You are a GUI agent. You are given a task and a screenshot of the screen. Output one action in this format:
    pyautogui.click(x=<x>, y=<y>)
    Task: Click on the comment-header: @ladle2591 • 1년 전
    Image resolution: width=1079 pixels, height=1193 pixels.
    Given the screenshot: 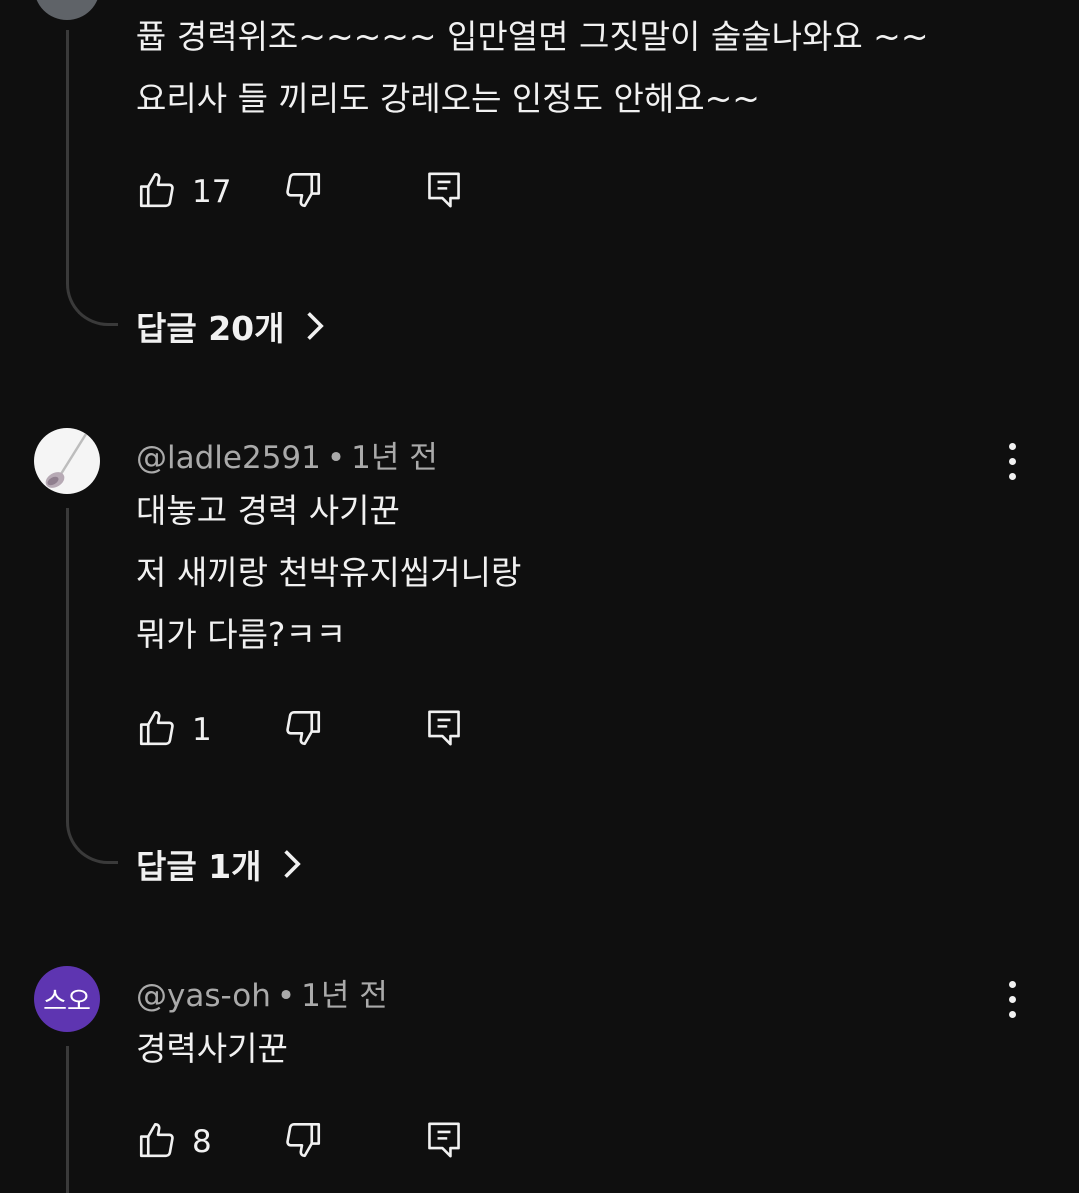 What is the action you would take?
    pyautogui.click(x=287, y=454)
    